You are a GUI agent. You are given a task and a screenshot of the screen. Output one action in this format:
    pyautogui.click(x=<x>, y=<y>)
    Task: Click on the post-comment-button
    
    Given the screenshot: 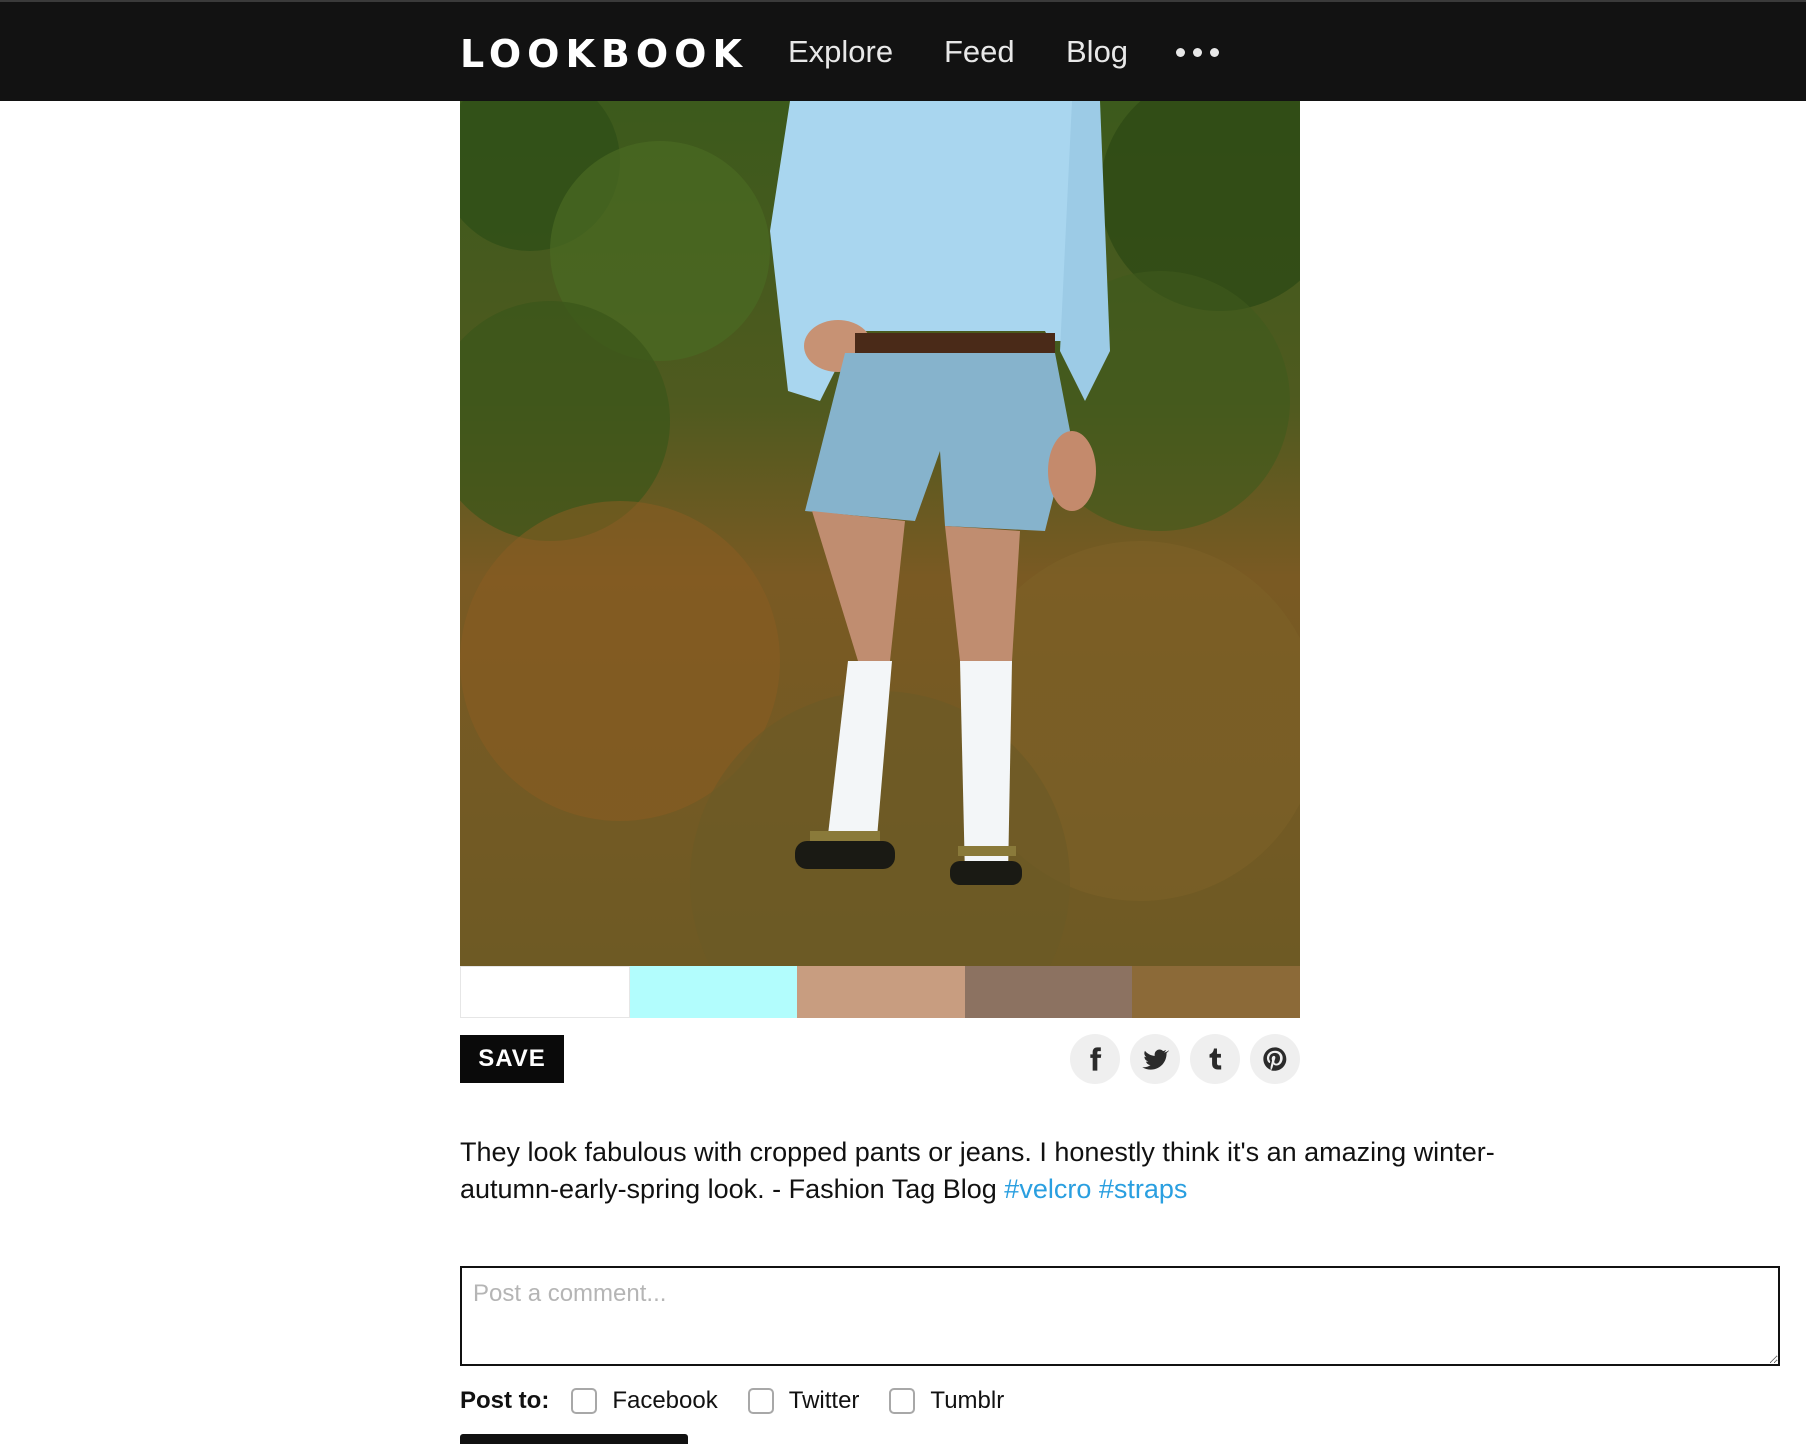 What is the action you would take?
    pyautogui.click(x=574, y=1439)
    